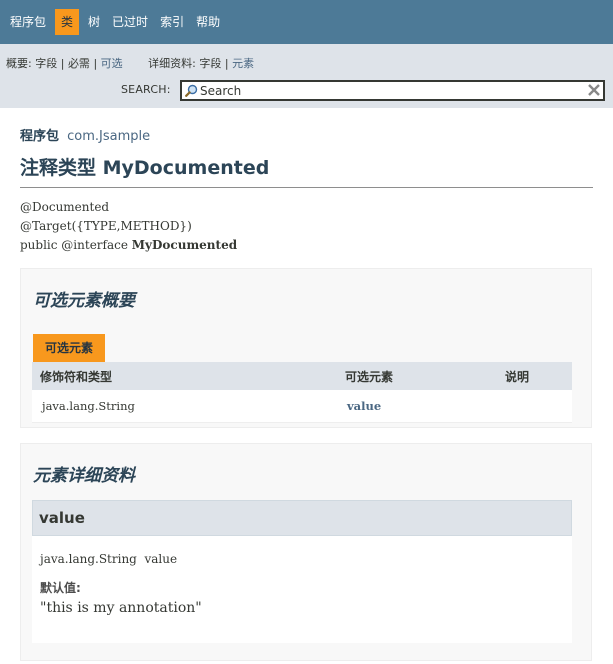 Image resolution: width=613 pixels, height=664 pixels. What do you see at coordinates (112, 63) in the screenshot?
I see `summary-optional-link: 可选` at bounding box center [112, 63].